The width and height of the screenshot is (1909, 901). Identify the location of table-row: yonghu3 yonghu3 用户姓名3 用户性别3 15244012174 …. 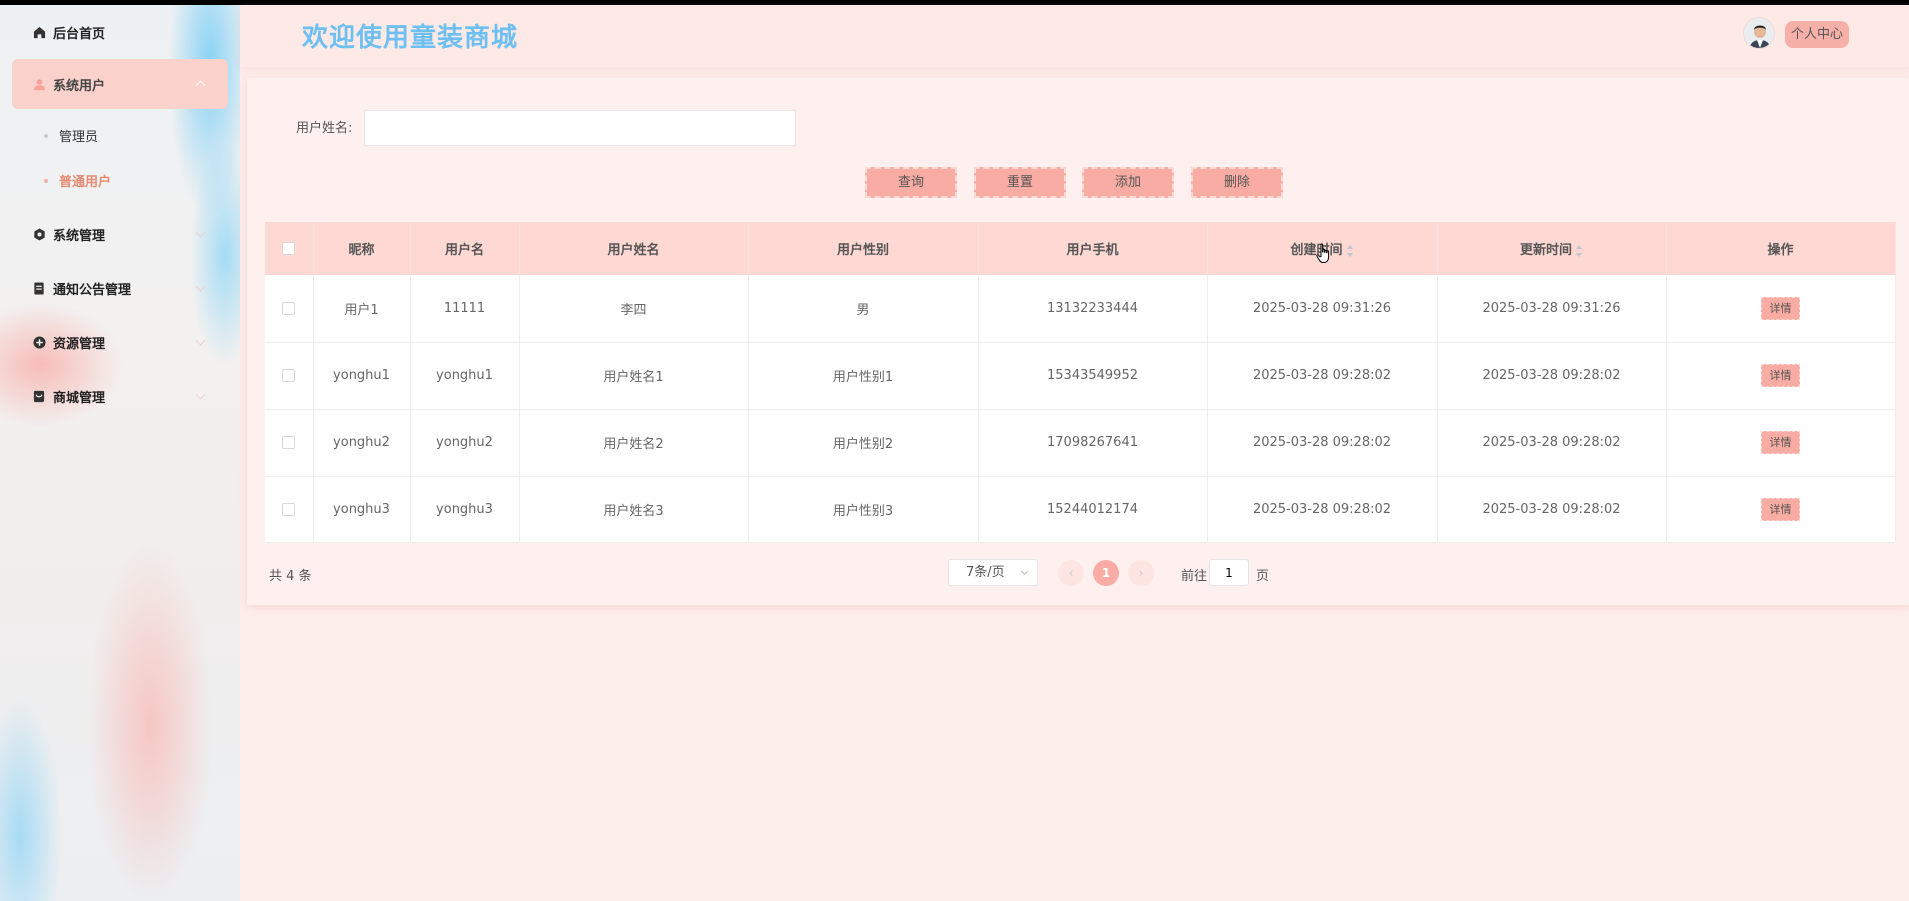
(1080, 509).